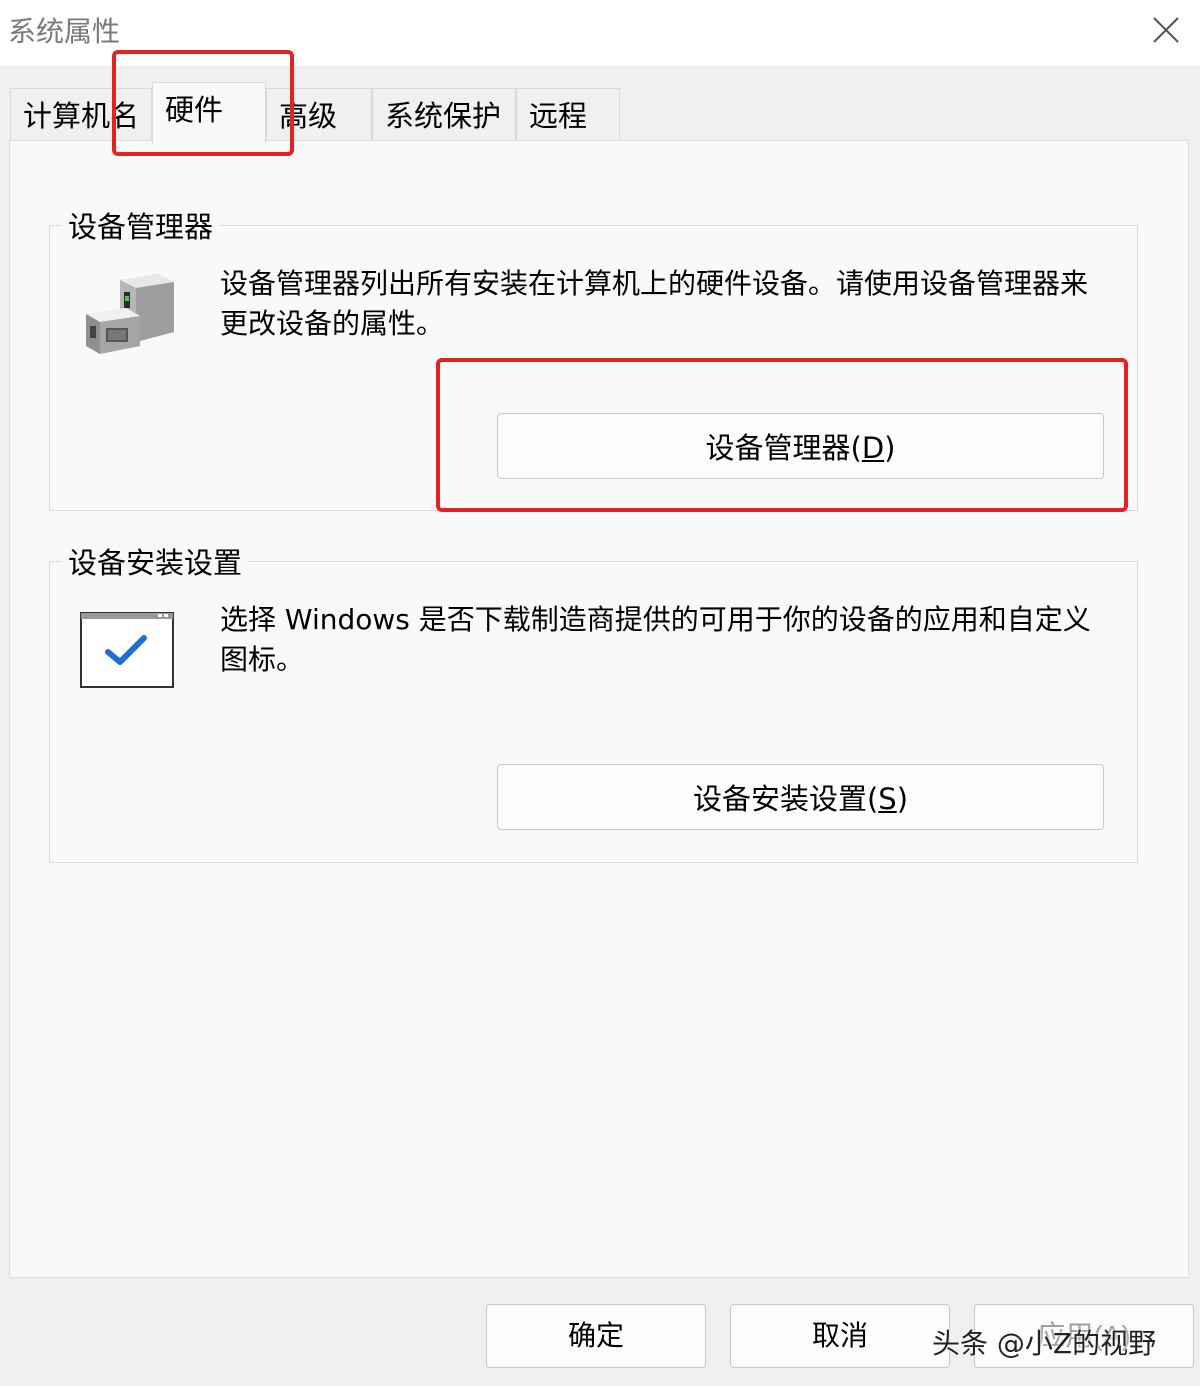  I want to click on device-manager-icon, so click(128, 316).